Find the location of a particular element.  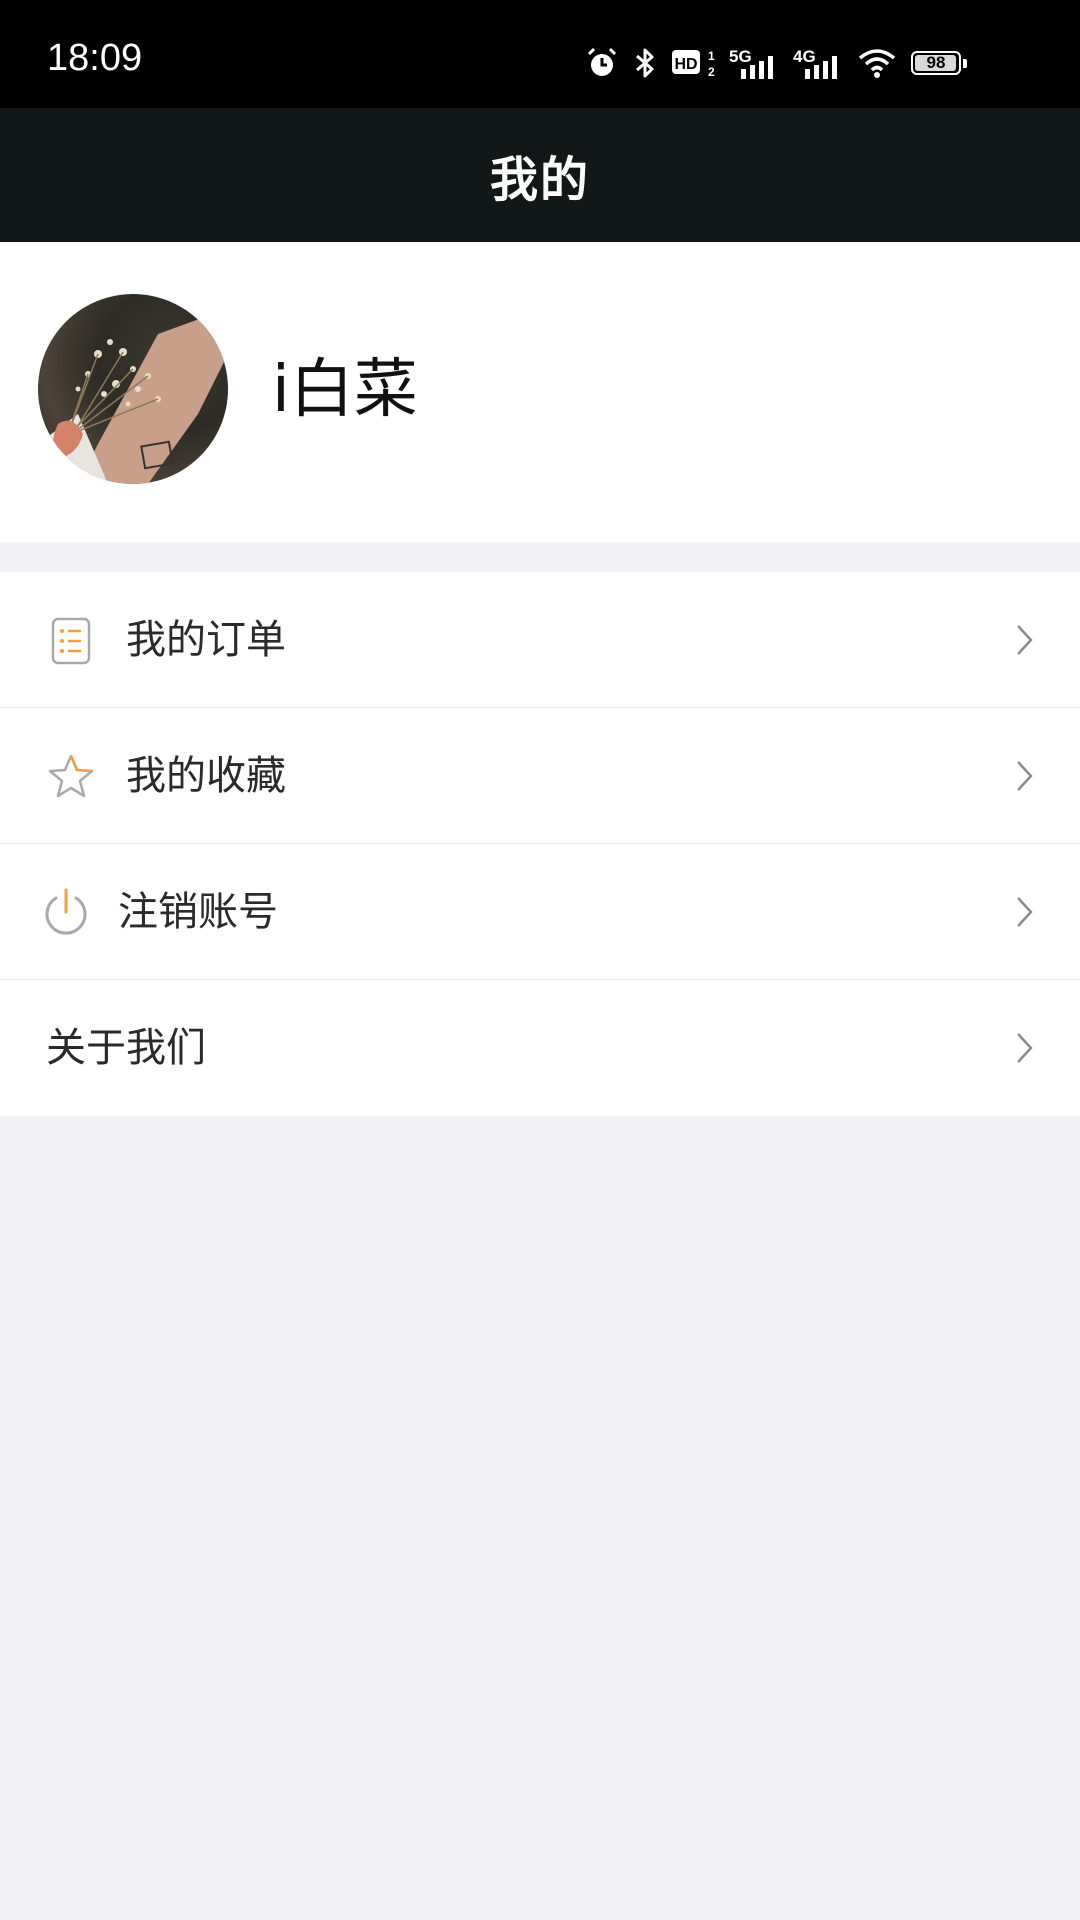

hd-icon: HD 1 2 is located at coordinates (693, 63).